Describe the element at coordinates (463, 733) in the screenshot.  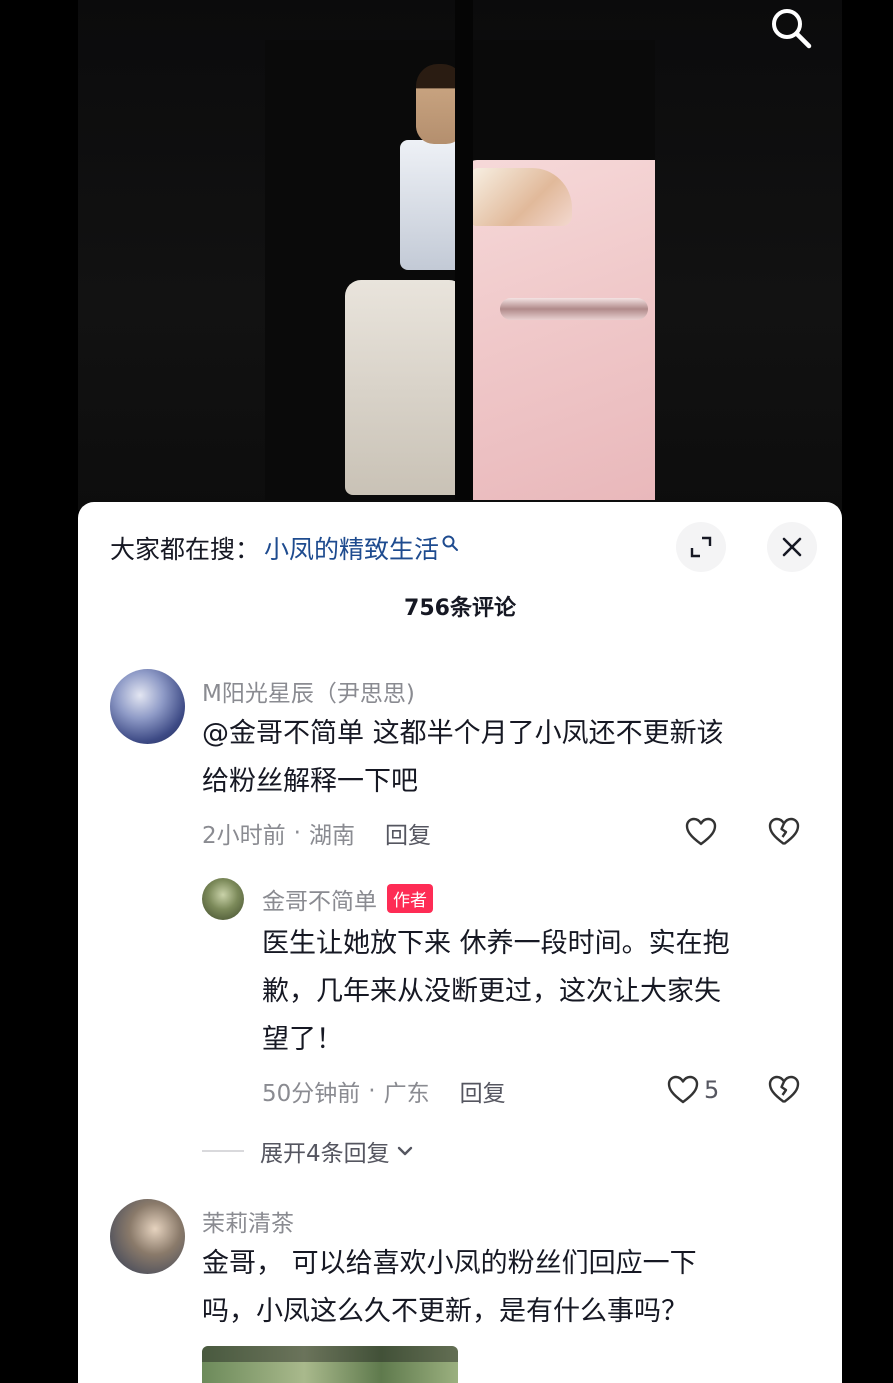
I see `comment-text-line: @金哥不简单 这都半个月了小凤还不更新该` at that location.